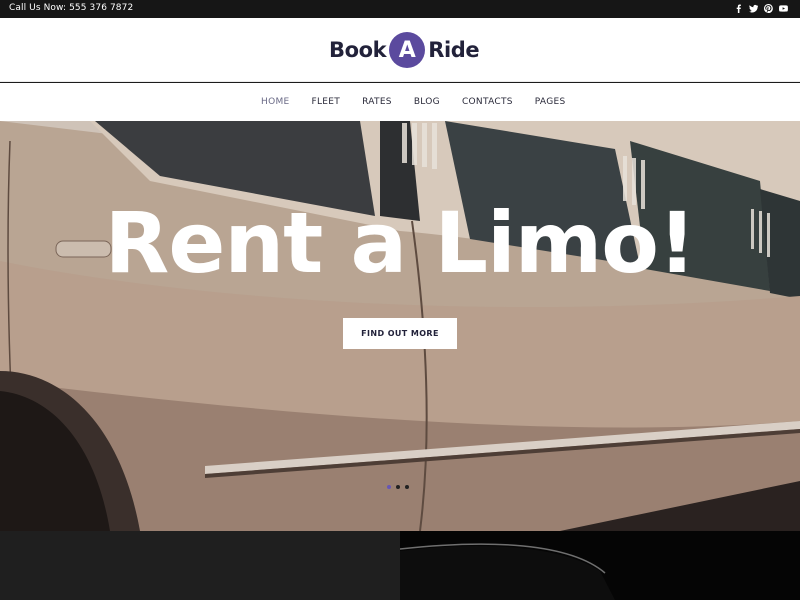 The height and width of the screenshot is (600, 800). What do you see at coordinates (200, 565) in the screenshot?
I see `lower-section-left` at bounding box center [200, 565].